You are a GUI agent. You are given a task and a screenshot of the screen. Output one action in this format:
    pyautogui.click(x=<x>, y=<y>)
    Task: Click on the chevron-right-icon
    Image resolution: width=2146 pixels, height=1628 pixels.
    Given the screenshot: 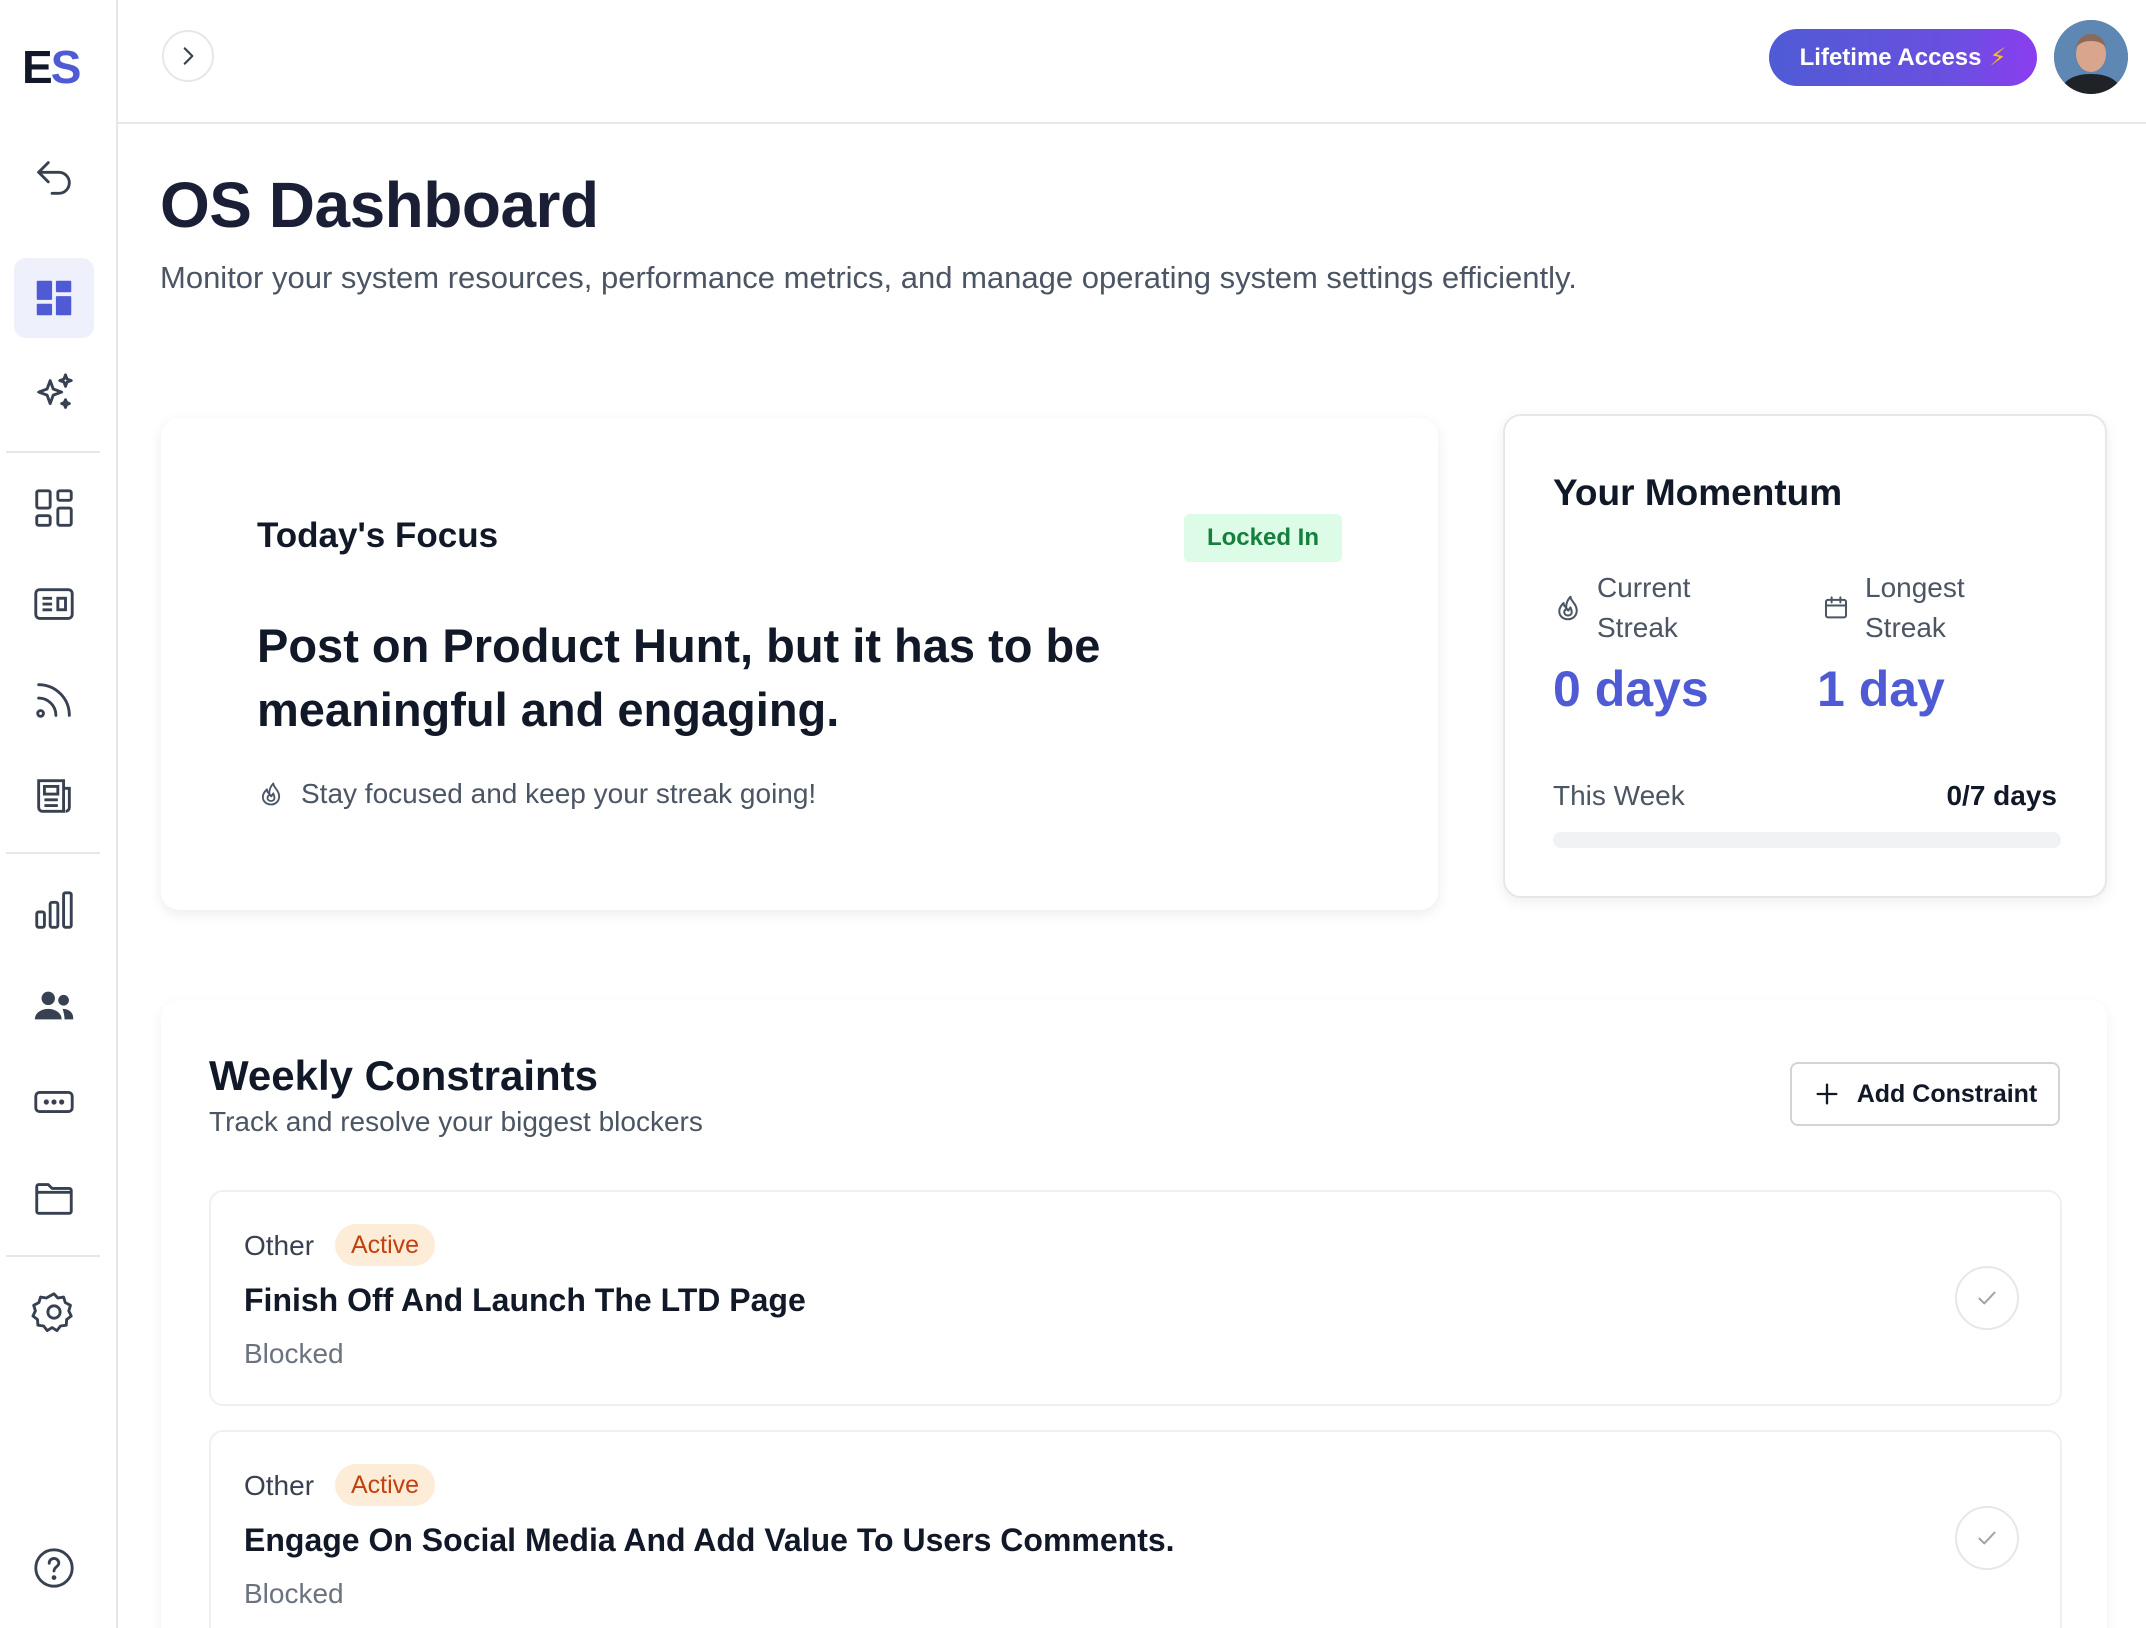 What is the action you would take?
    pyautogui.click(x=188, y=56)
    